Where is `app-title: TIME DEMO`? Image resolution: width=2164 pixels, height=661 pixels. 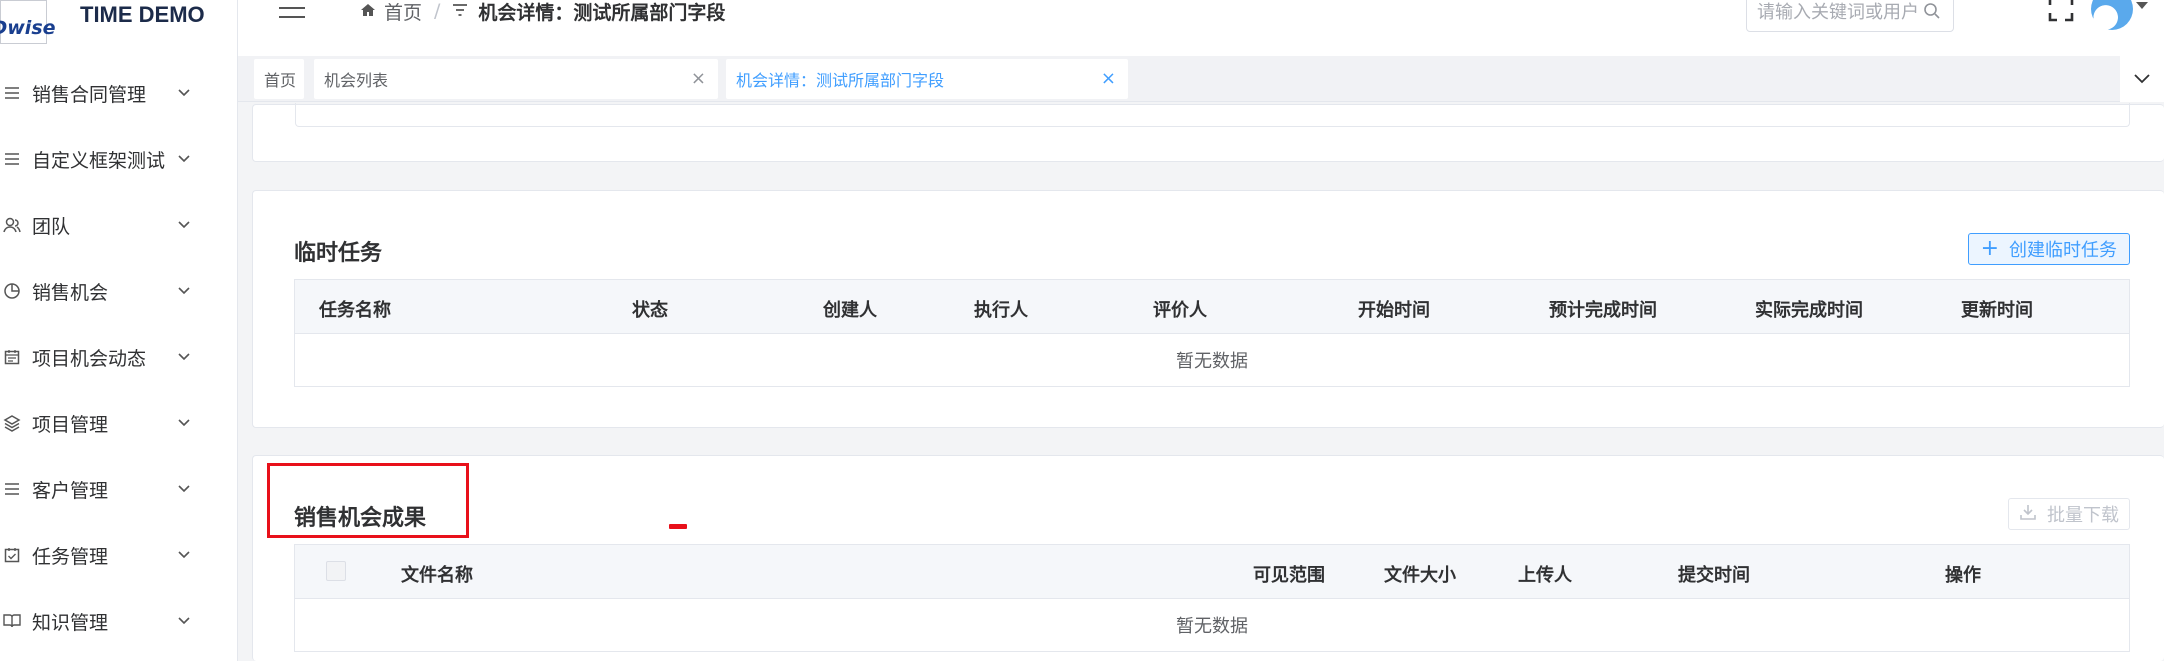
app-title: TIME DEMO is located at coordinates (142, 14).